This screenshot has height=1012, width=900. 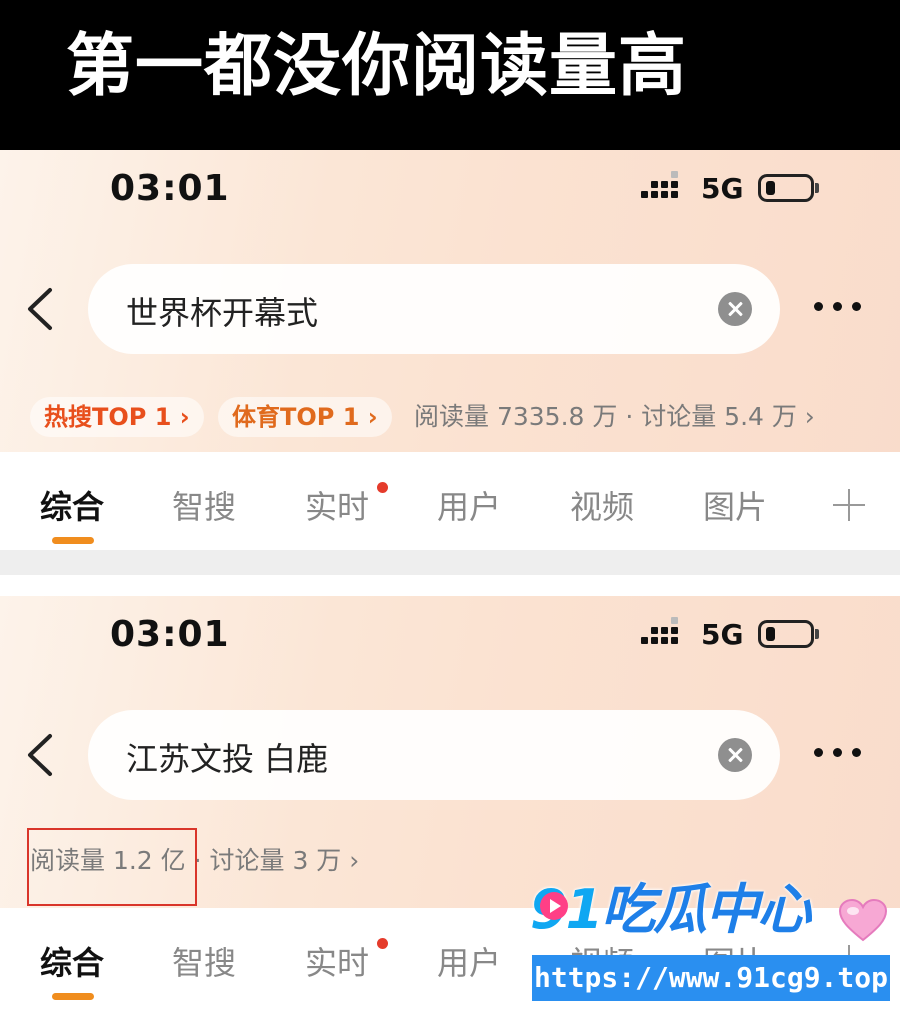 I want to click on heart-icon, so click(x=863, y=920).